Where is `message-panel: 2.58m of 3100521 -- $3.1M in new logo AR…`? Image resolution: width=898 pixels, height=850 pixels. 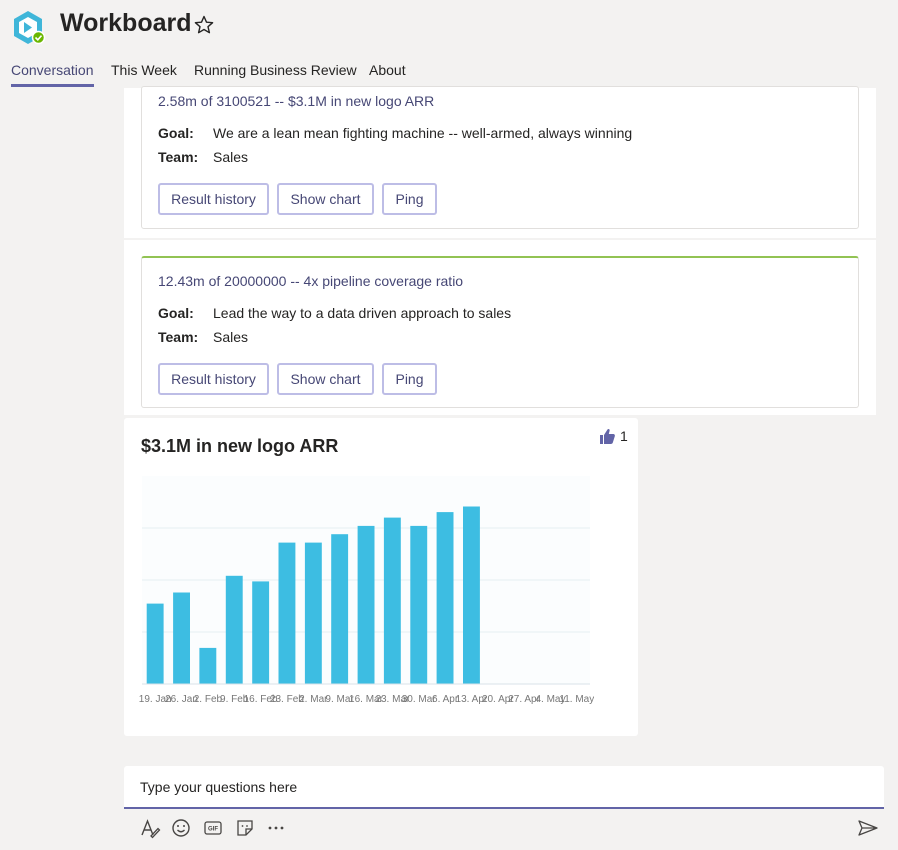
message-panel: 2.58m of 3100521 -- $3.1M in new logo AR… is located at coordinates (500, 162).